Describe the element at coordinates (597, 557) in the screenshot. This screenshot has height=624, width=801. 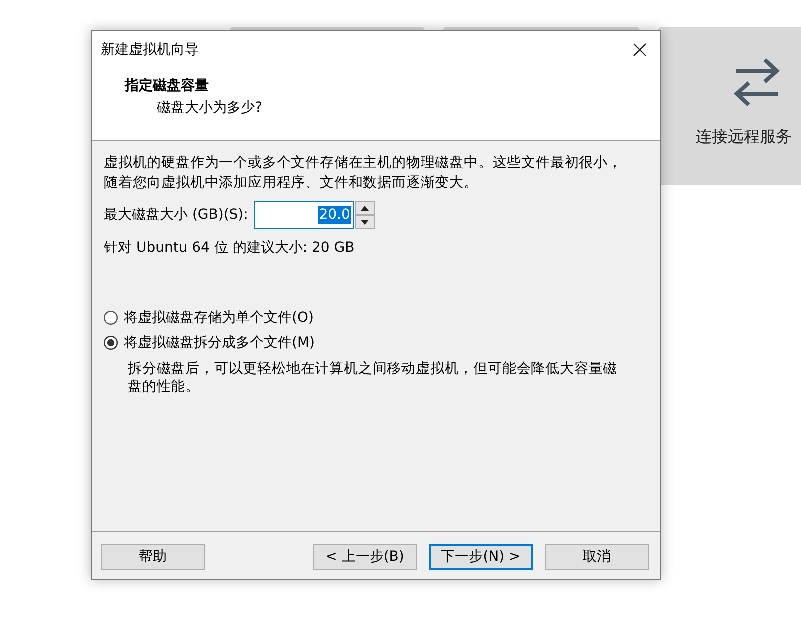
I see `dialog-button: 取消` at that location.